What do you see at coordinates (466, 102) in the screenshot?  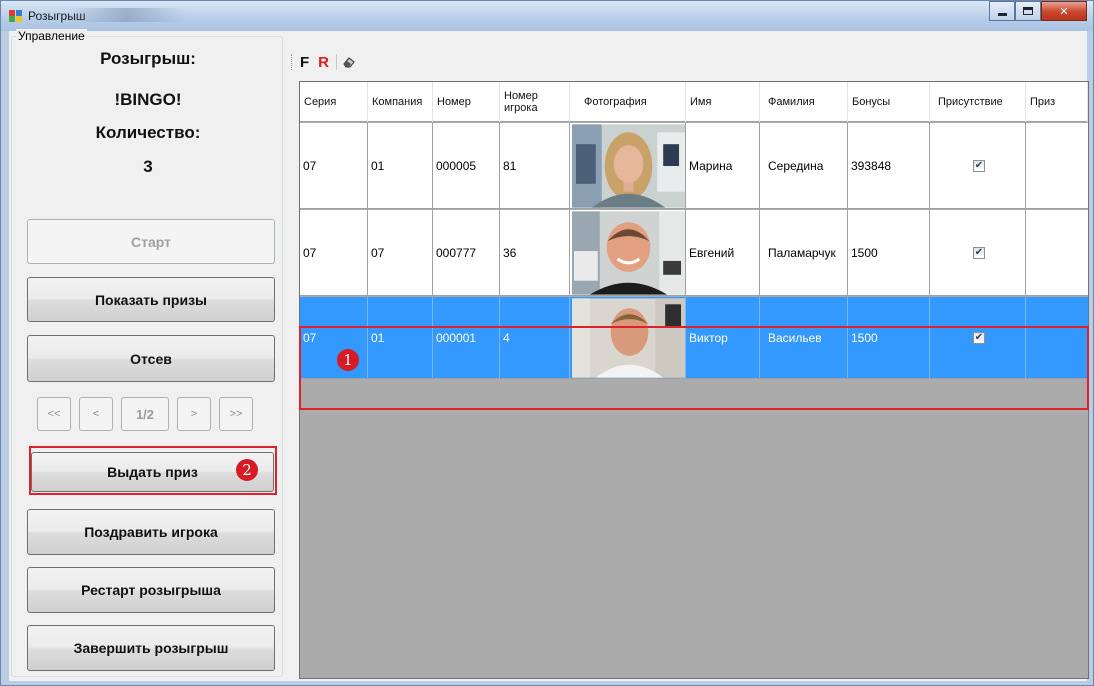 I see `column-header-number: Номер` at bounding box center [466, 102].